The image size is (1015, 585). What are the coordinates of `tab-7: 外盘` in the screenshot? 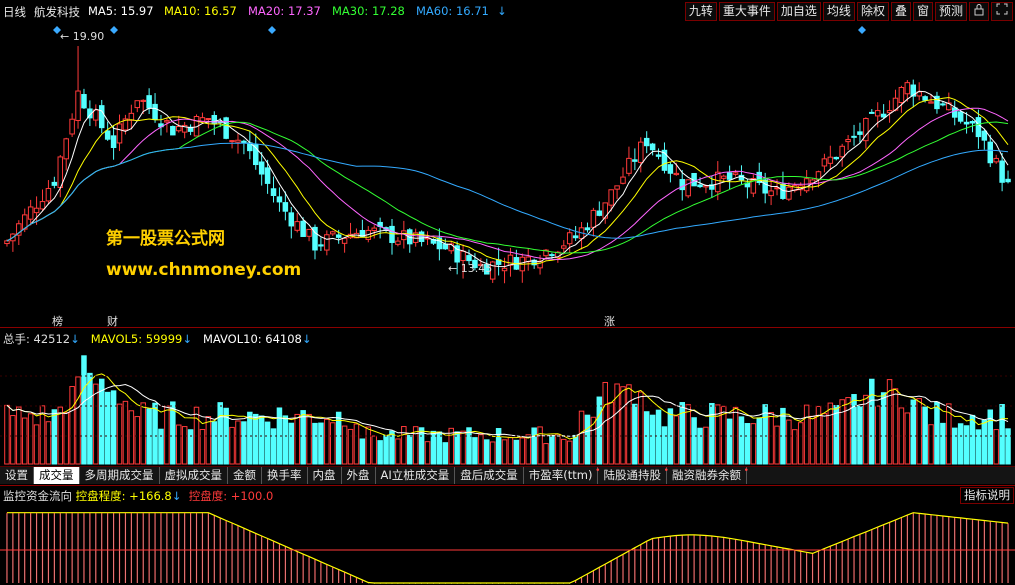 It's located at (359, 475).